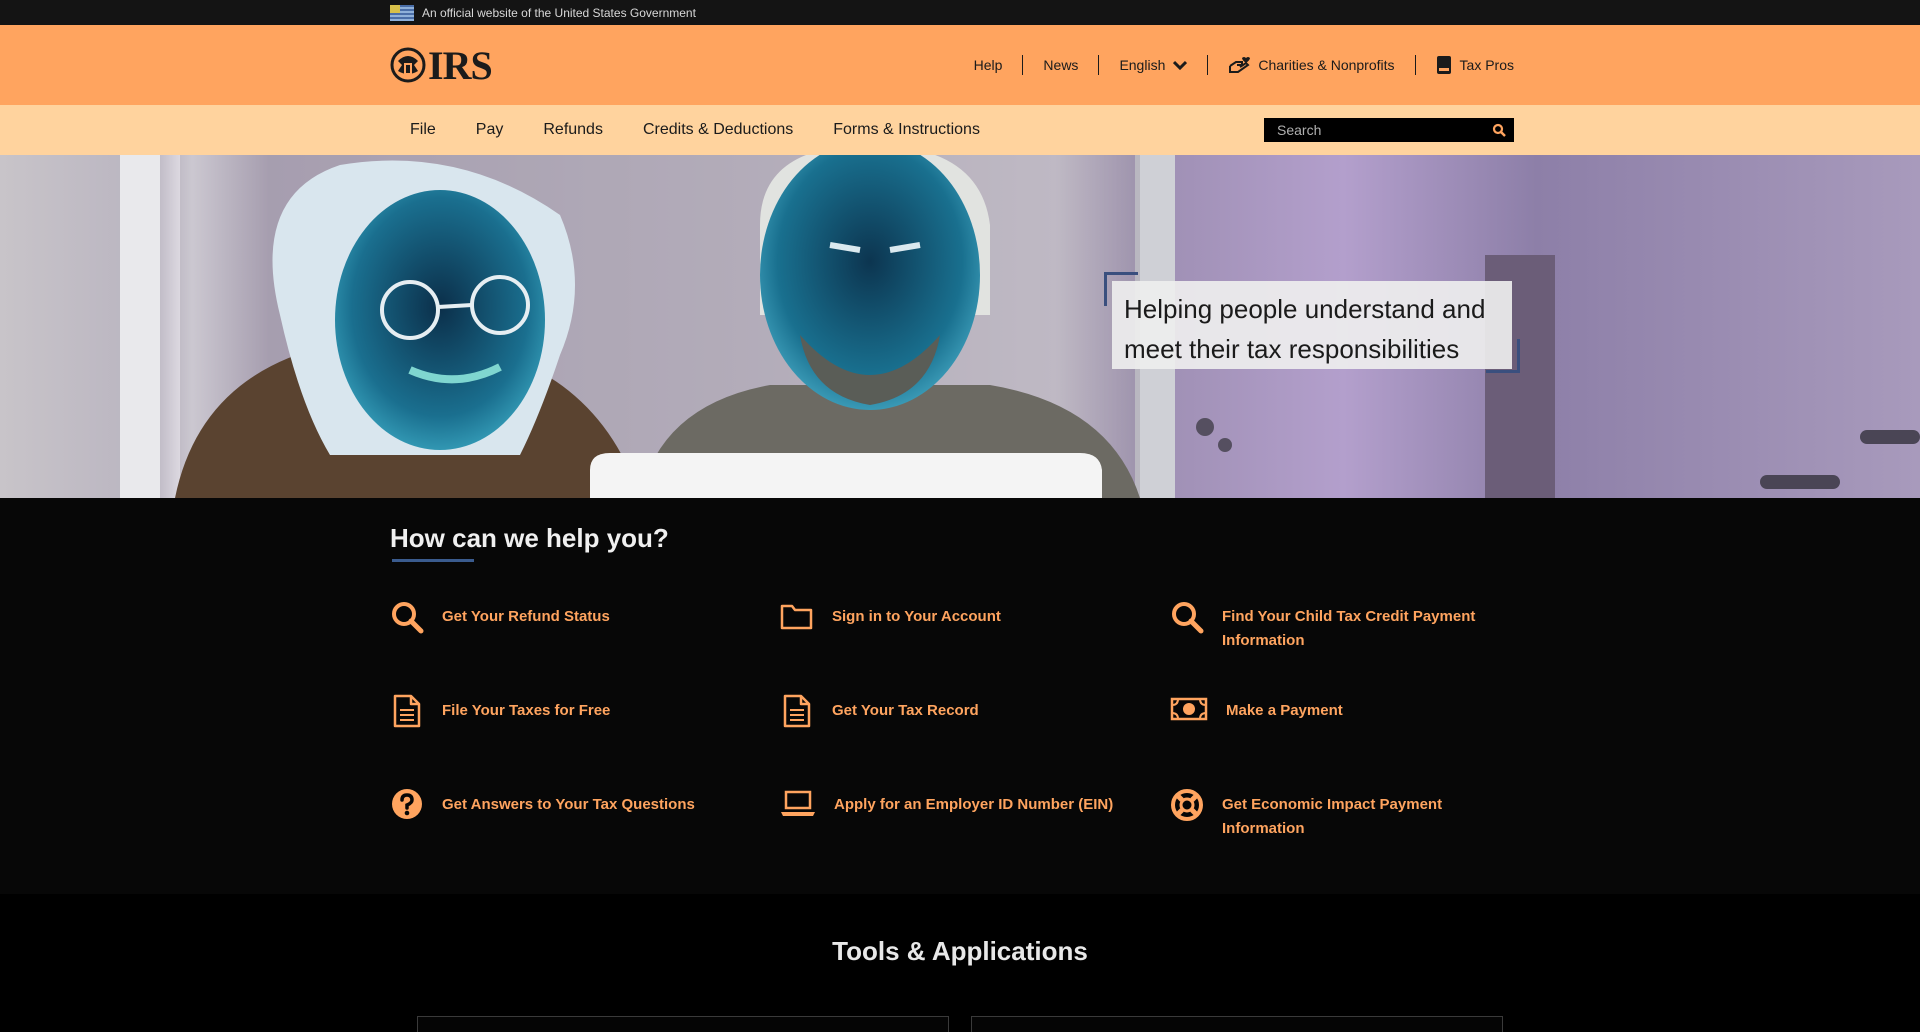  What do you see at coordinates (526, 616) in the screenshot?
I see `task-label: Get Your Refund Status` at bounding box center [526, 616].